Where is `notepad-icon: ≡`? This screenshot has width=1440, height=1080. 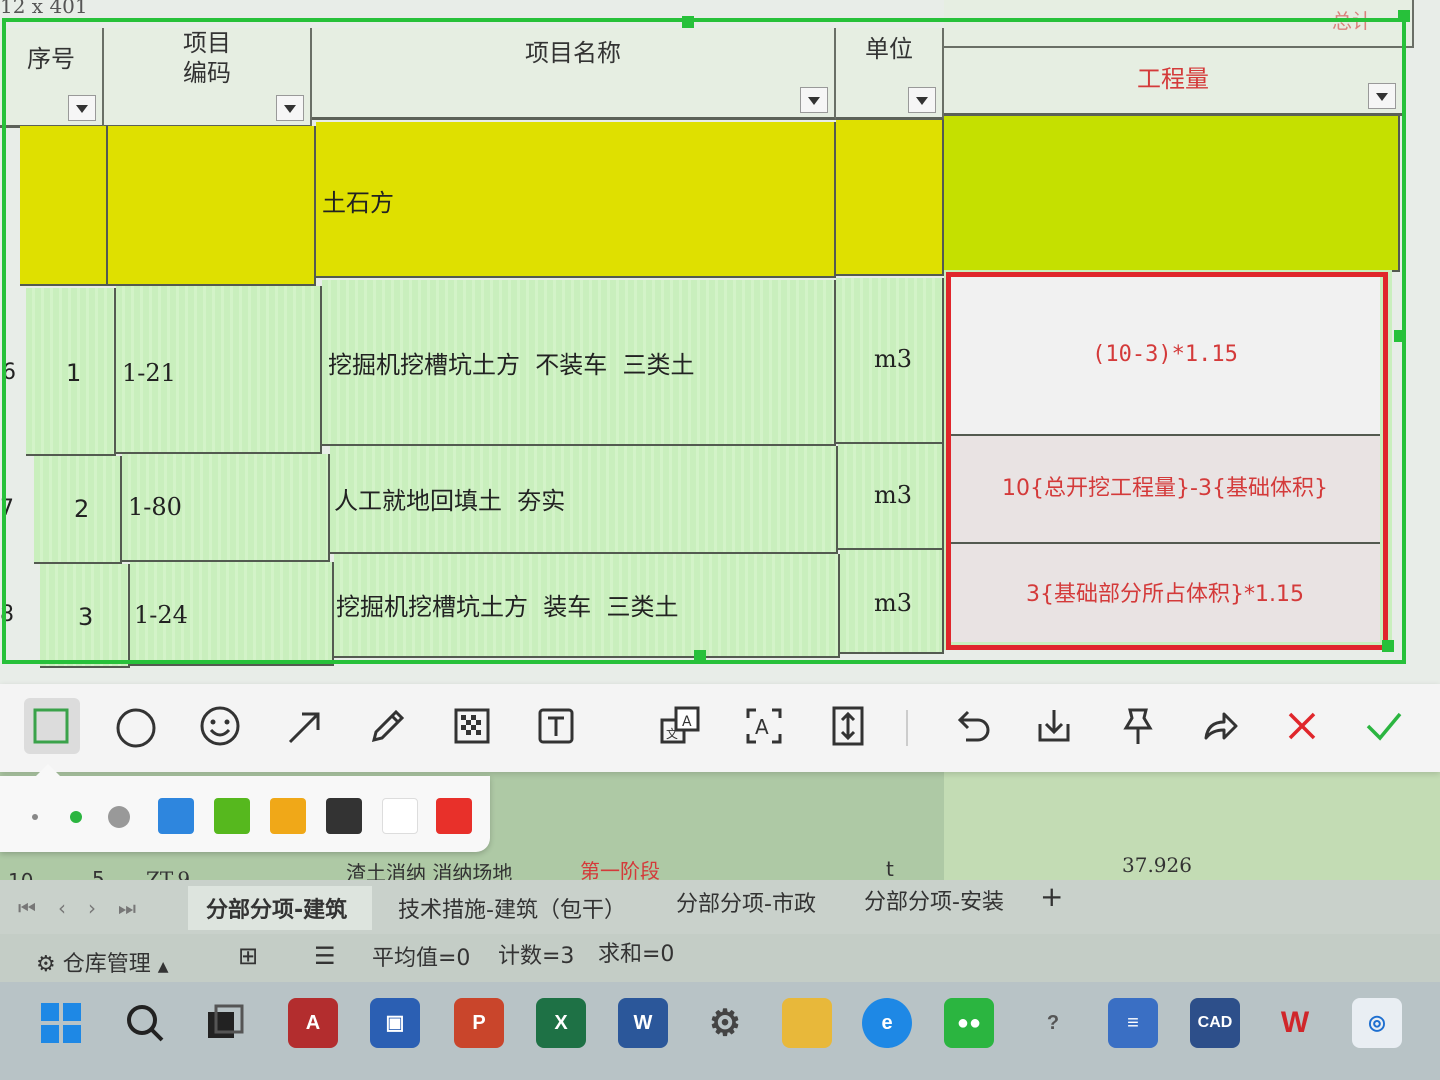 notepad-icon: ≡ is located at coordinates (1133, 1023).